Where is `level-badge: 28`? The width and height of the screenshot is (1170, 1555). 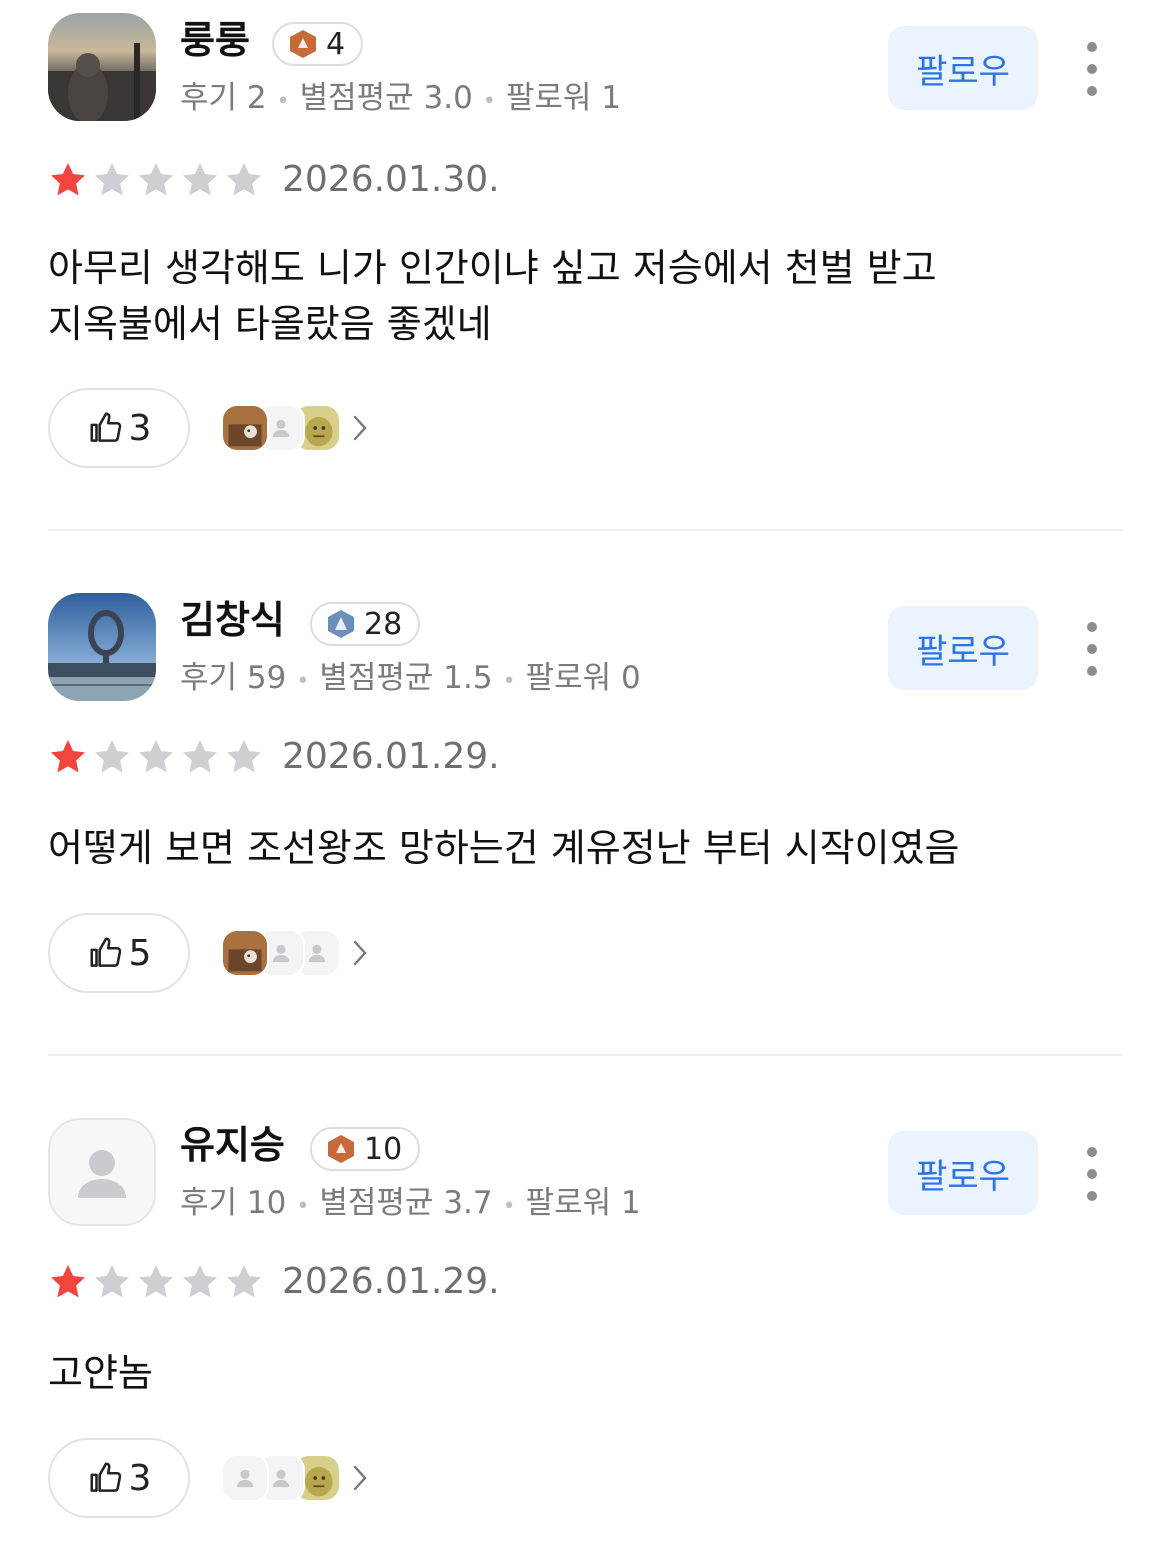 level-badge: 28 is located at coordinates (365, 624).